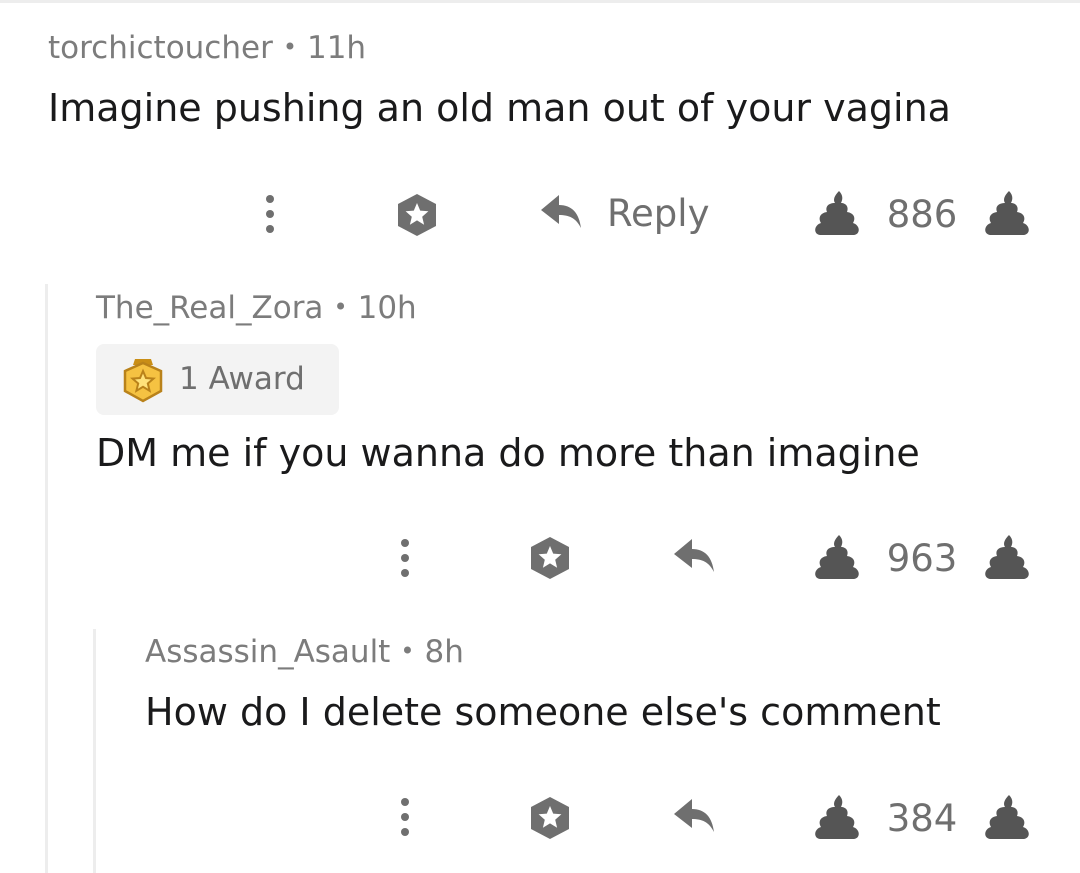 This screenshot has width=1080, height=873. What do you see at coordinates (444, 652) in the screenshot?
I see `comment-age: 8h` at bounding box center [444, 652].